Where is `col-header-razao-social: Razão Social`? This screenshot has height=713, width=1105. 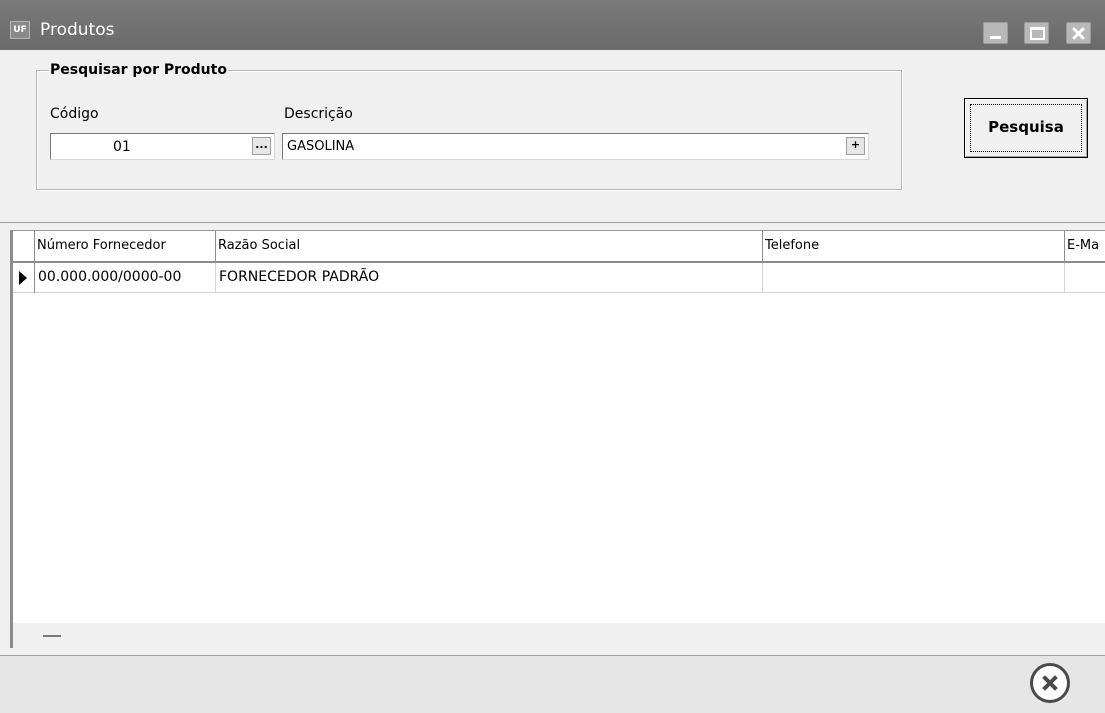
col-header-razao-social: Razão Social is located at coordinates (489, 246).